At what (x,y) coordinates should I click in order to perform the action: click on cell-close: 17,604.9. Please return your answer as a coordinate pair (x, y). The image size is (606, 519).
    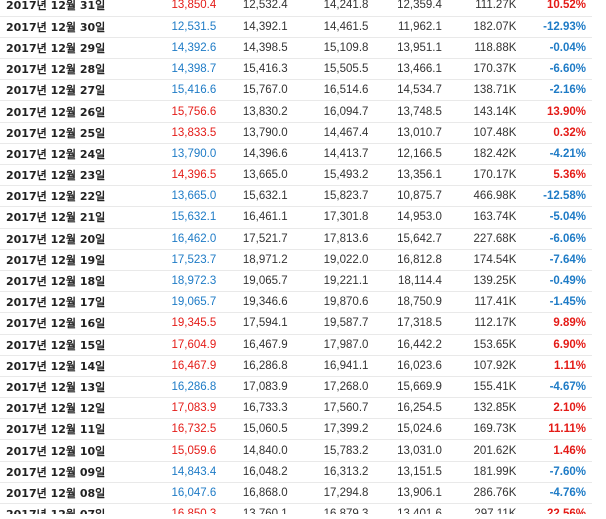
    Looking at the image, I should click on (194, 344).